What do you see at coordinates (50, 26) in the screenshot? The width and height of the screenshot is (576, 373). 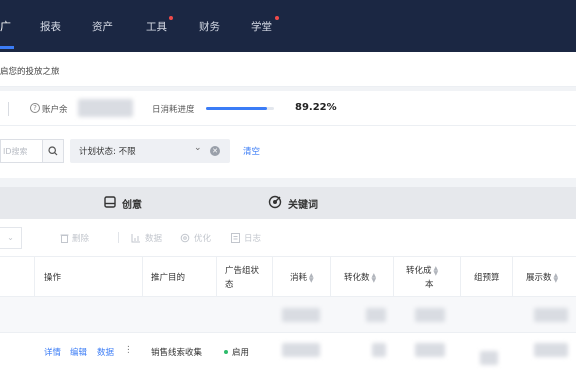 I see `nav-item-reports: 报表` at bounding box center [50, 26].